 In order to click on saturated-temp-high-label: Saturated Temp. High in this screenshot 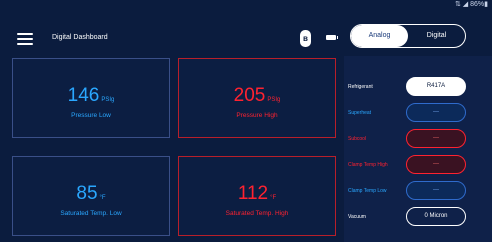, I will do `click(257, 213)`.